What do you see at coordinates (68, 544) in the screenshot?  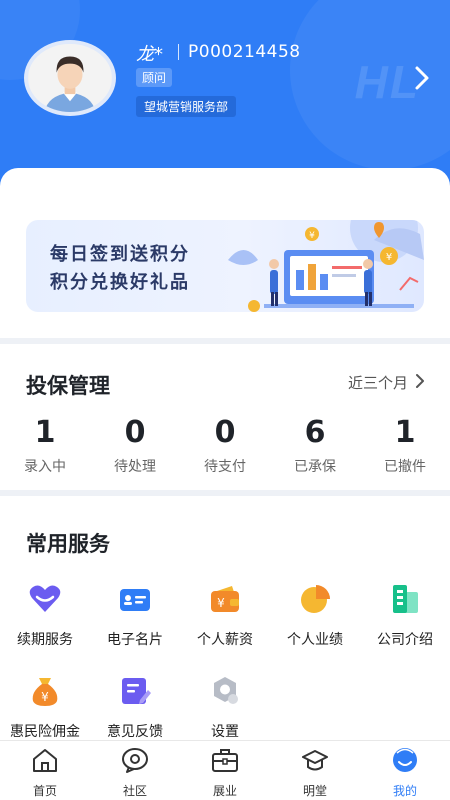 I see `section-title: 常用服务` at bounding box center [68, 544].